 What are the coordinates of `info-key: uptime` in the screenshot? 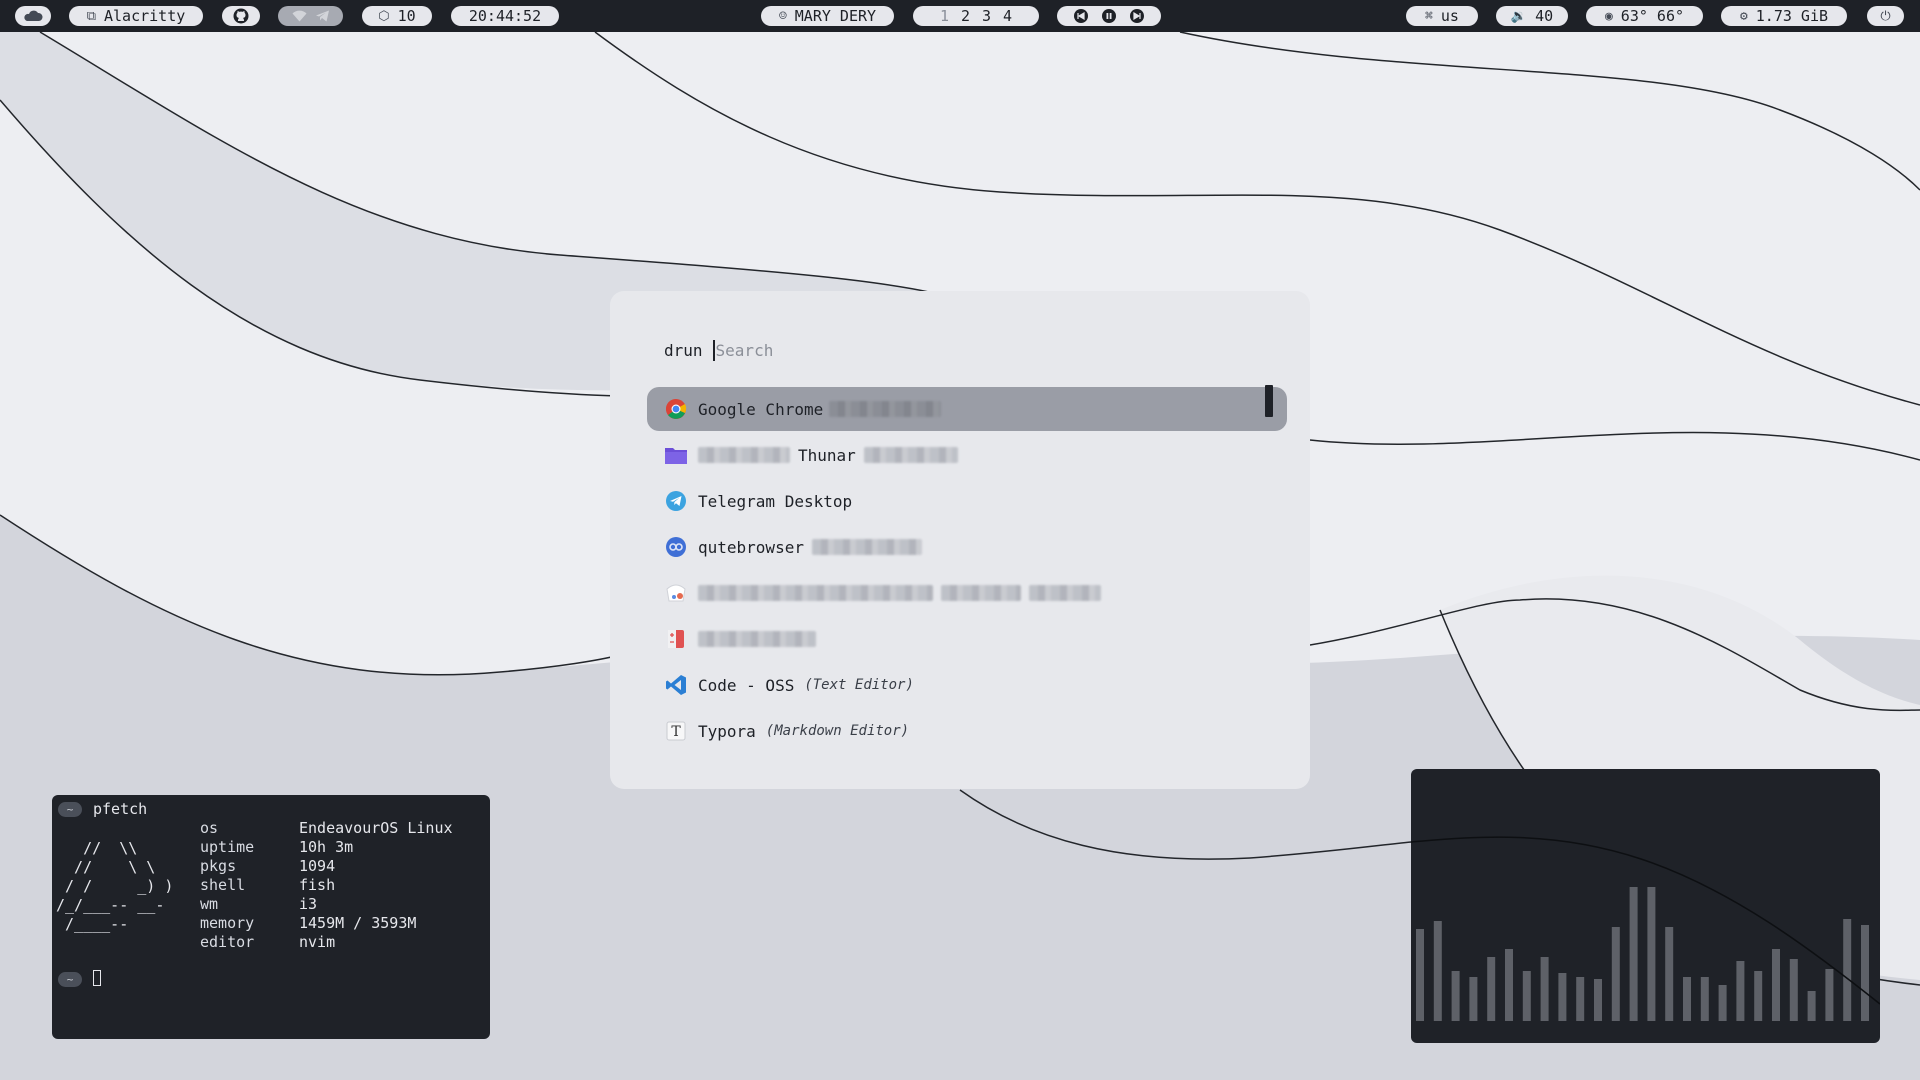 It's located at (227, 847).